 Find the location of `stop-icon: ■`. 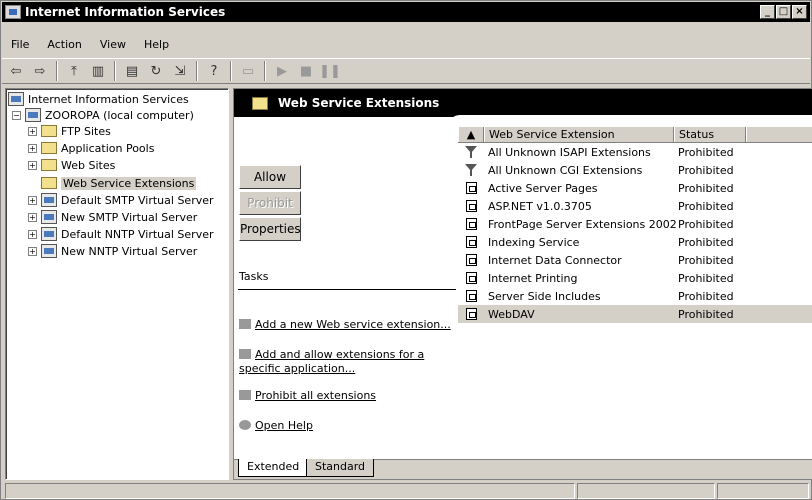

stop-icon: ■ is located at coordinates (306, 71).